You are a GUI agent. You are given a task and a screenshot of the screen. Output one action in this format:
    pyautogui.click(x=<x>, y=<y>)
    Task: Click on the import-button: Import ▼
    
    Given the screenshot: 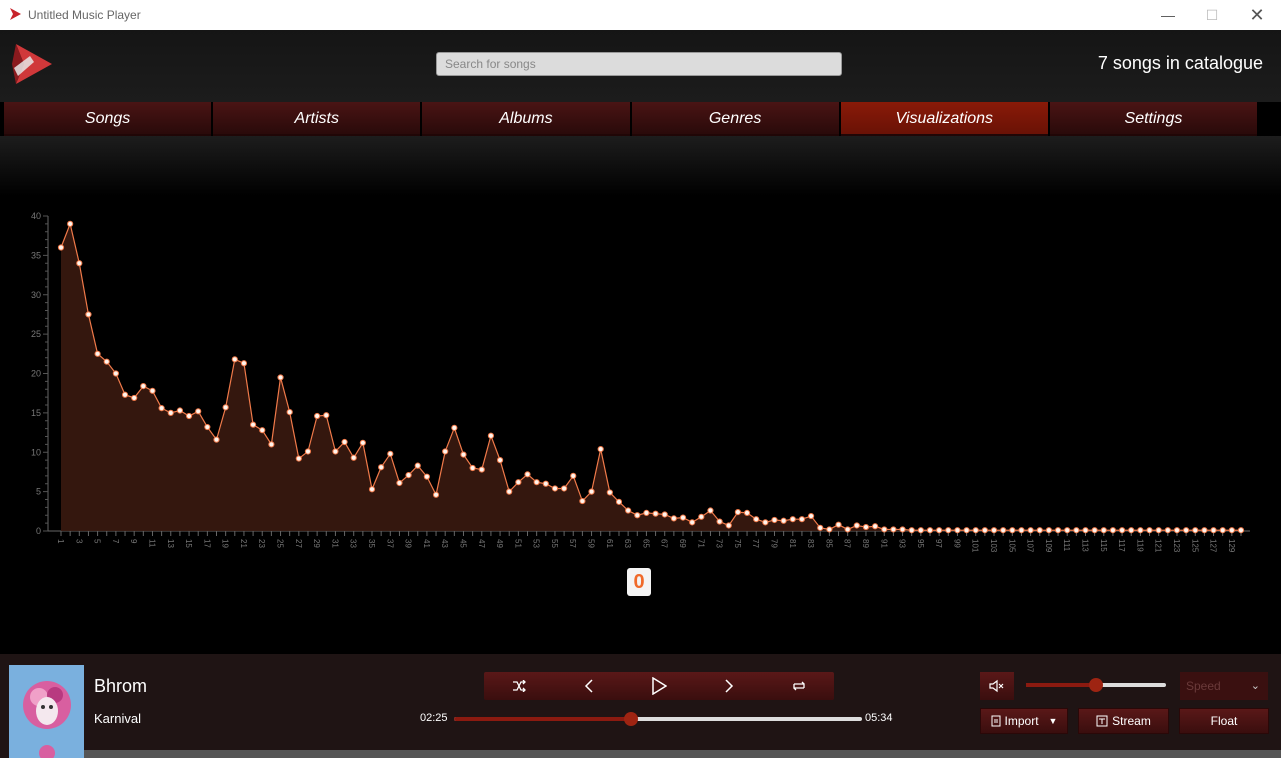 What is the action you would take?
    pyautogui.click(x=1024, y=721)
    